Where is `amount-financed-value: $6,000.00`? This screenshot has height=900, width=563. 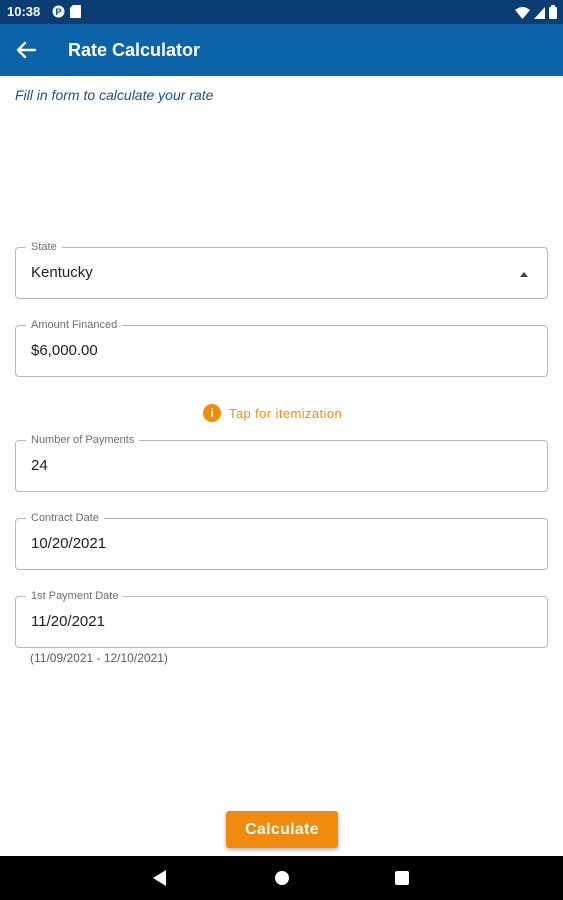 amount-financed-value: $6,000.00 is located at coordinates (64, 350).